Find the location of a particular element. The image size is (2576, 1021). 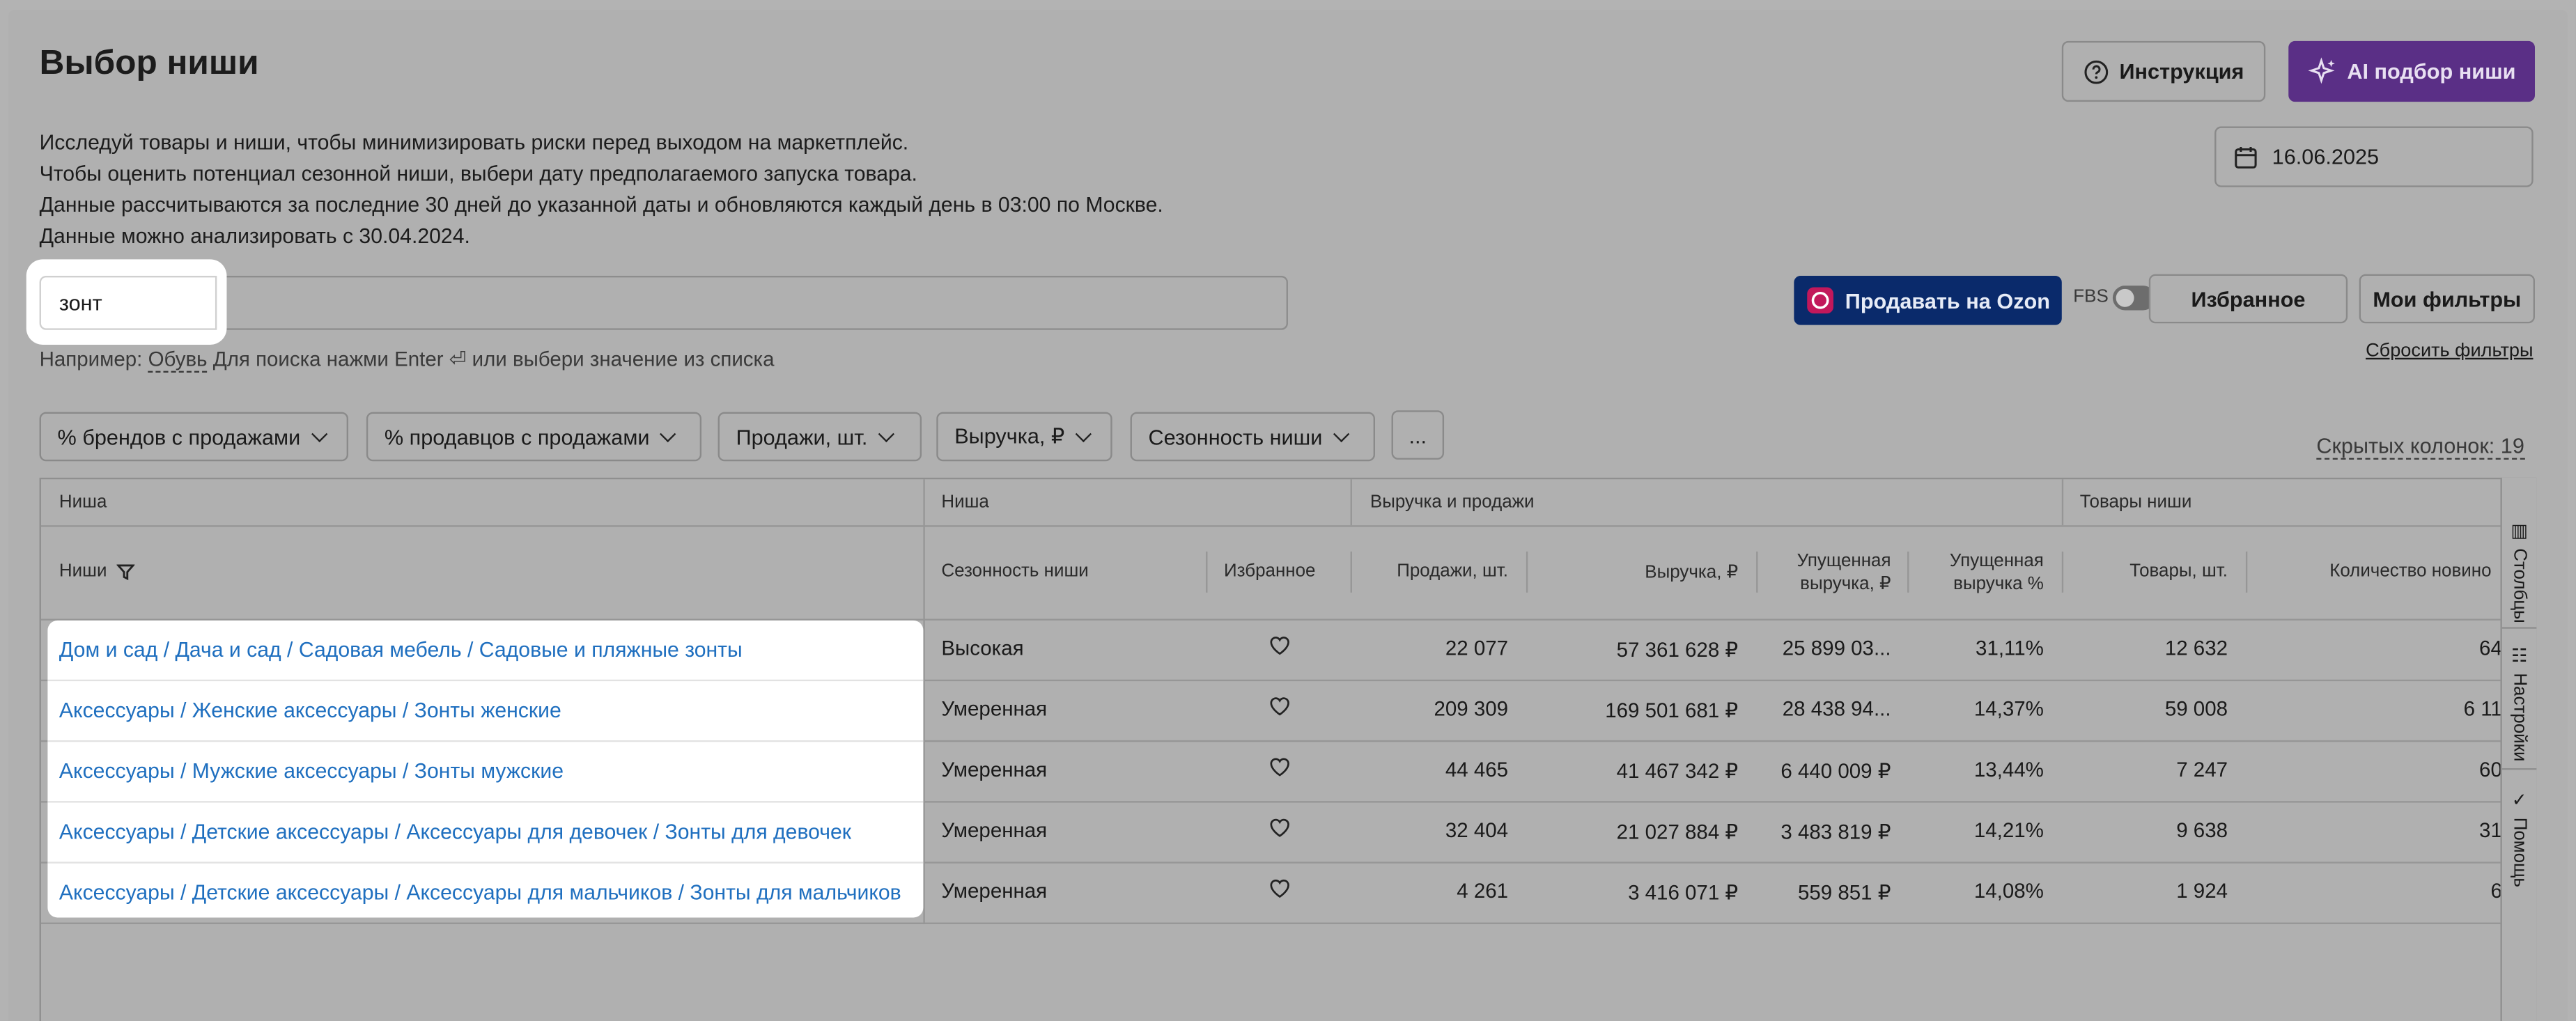

side-tab-bar: ▥ Столбцы ☷ Настройки ✓ Помощь is located at coordinates (2518, 749).